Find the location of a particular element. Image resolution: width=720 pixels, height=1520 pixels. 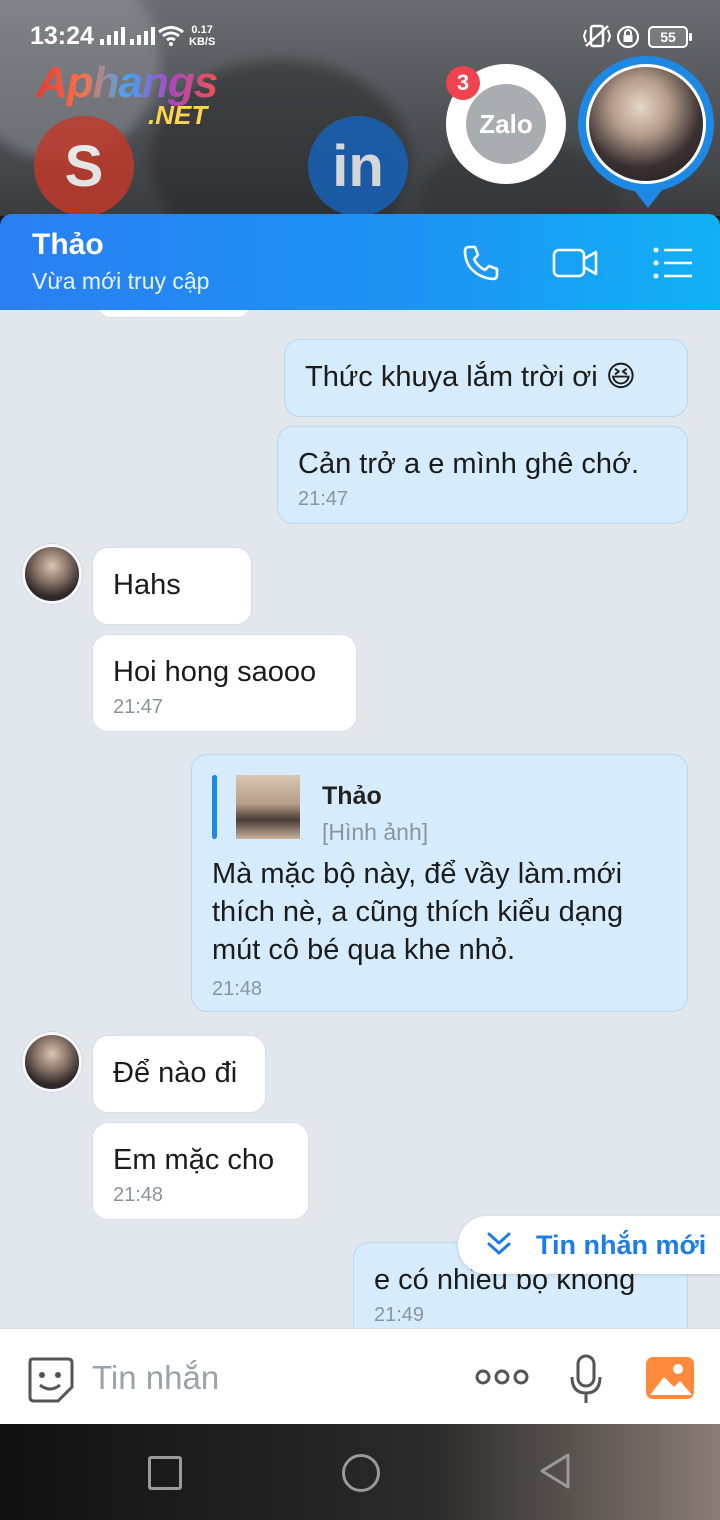

recent-apps-button is located at coordinates (165, 1473).